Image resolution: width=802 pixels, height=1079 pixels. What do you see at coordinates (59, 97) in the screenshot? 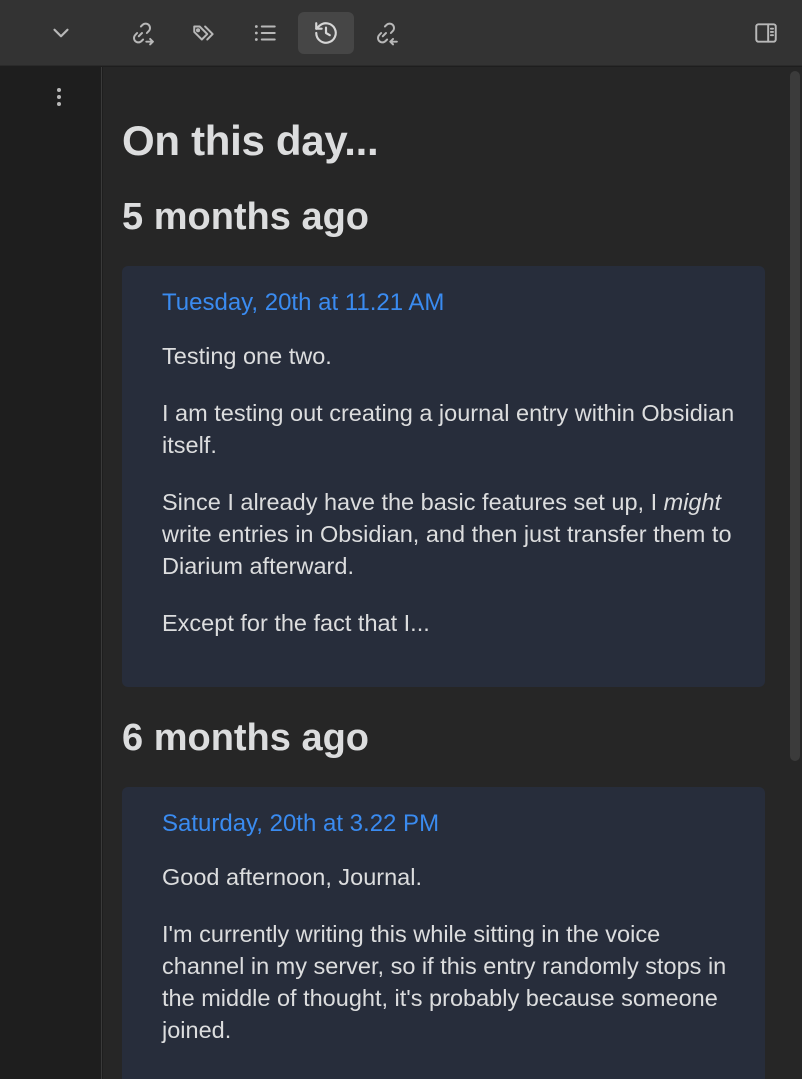
I see `more-options-icon` at bounding box center [59, 97].